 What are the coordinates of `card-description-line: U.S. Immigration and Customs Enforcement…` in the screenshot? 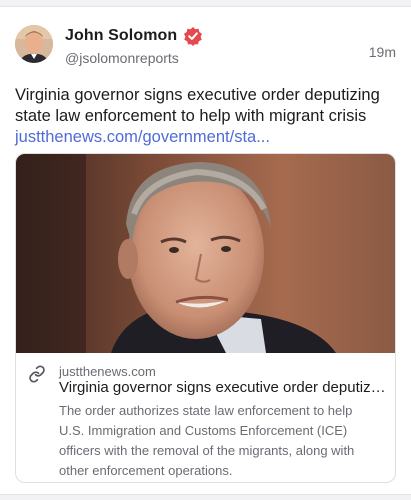 It's located at (203, 430).